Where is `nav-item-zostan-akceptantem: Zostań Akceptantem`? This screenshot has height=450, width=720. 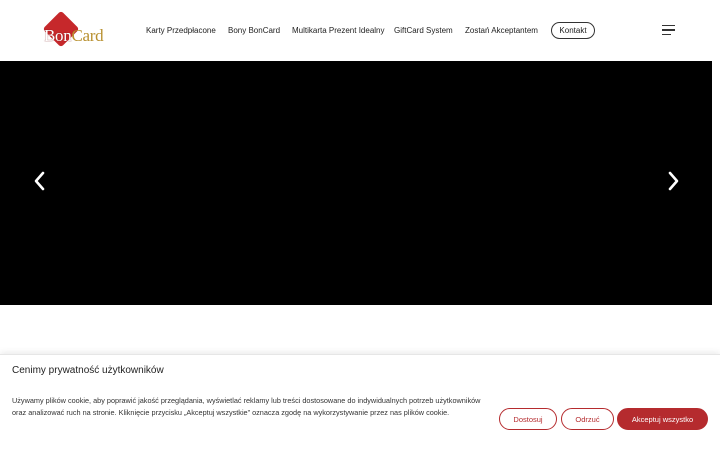 nav-item-zostan-akceptantem: Zostań Akceptantem is located at coordinates (501, 30).